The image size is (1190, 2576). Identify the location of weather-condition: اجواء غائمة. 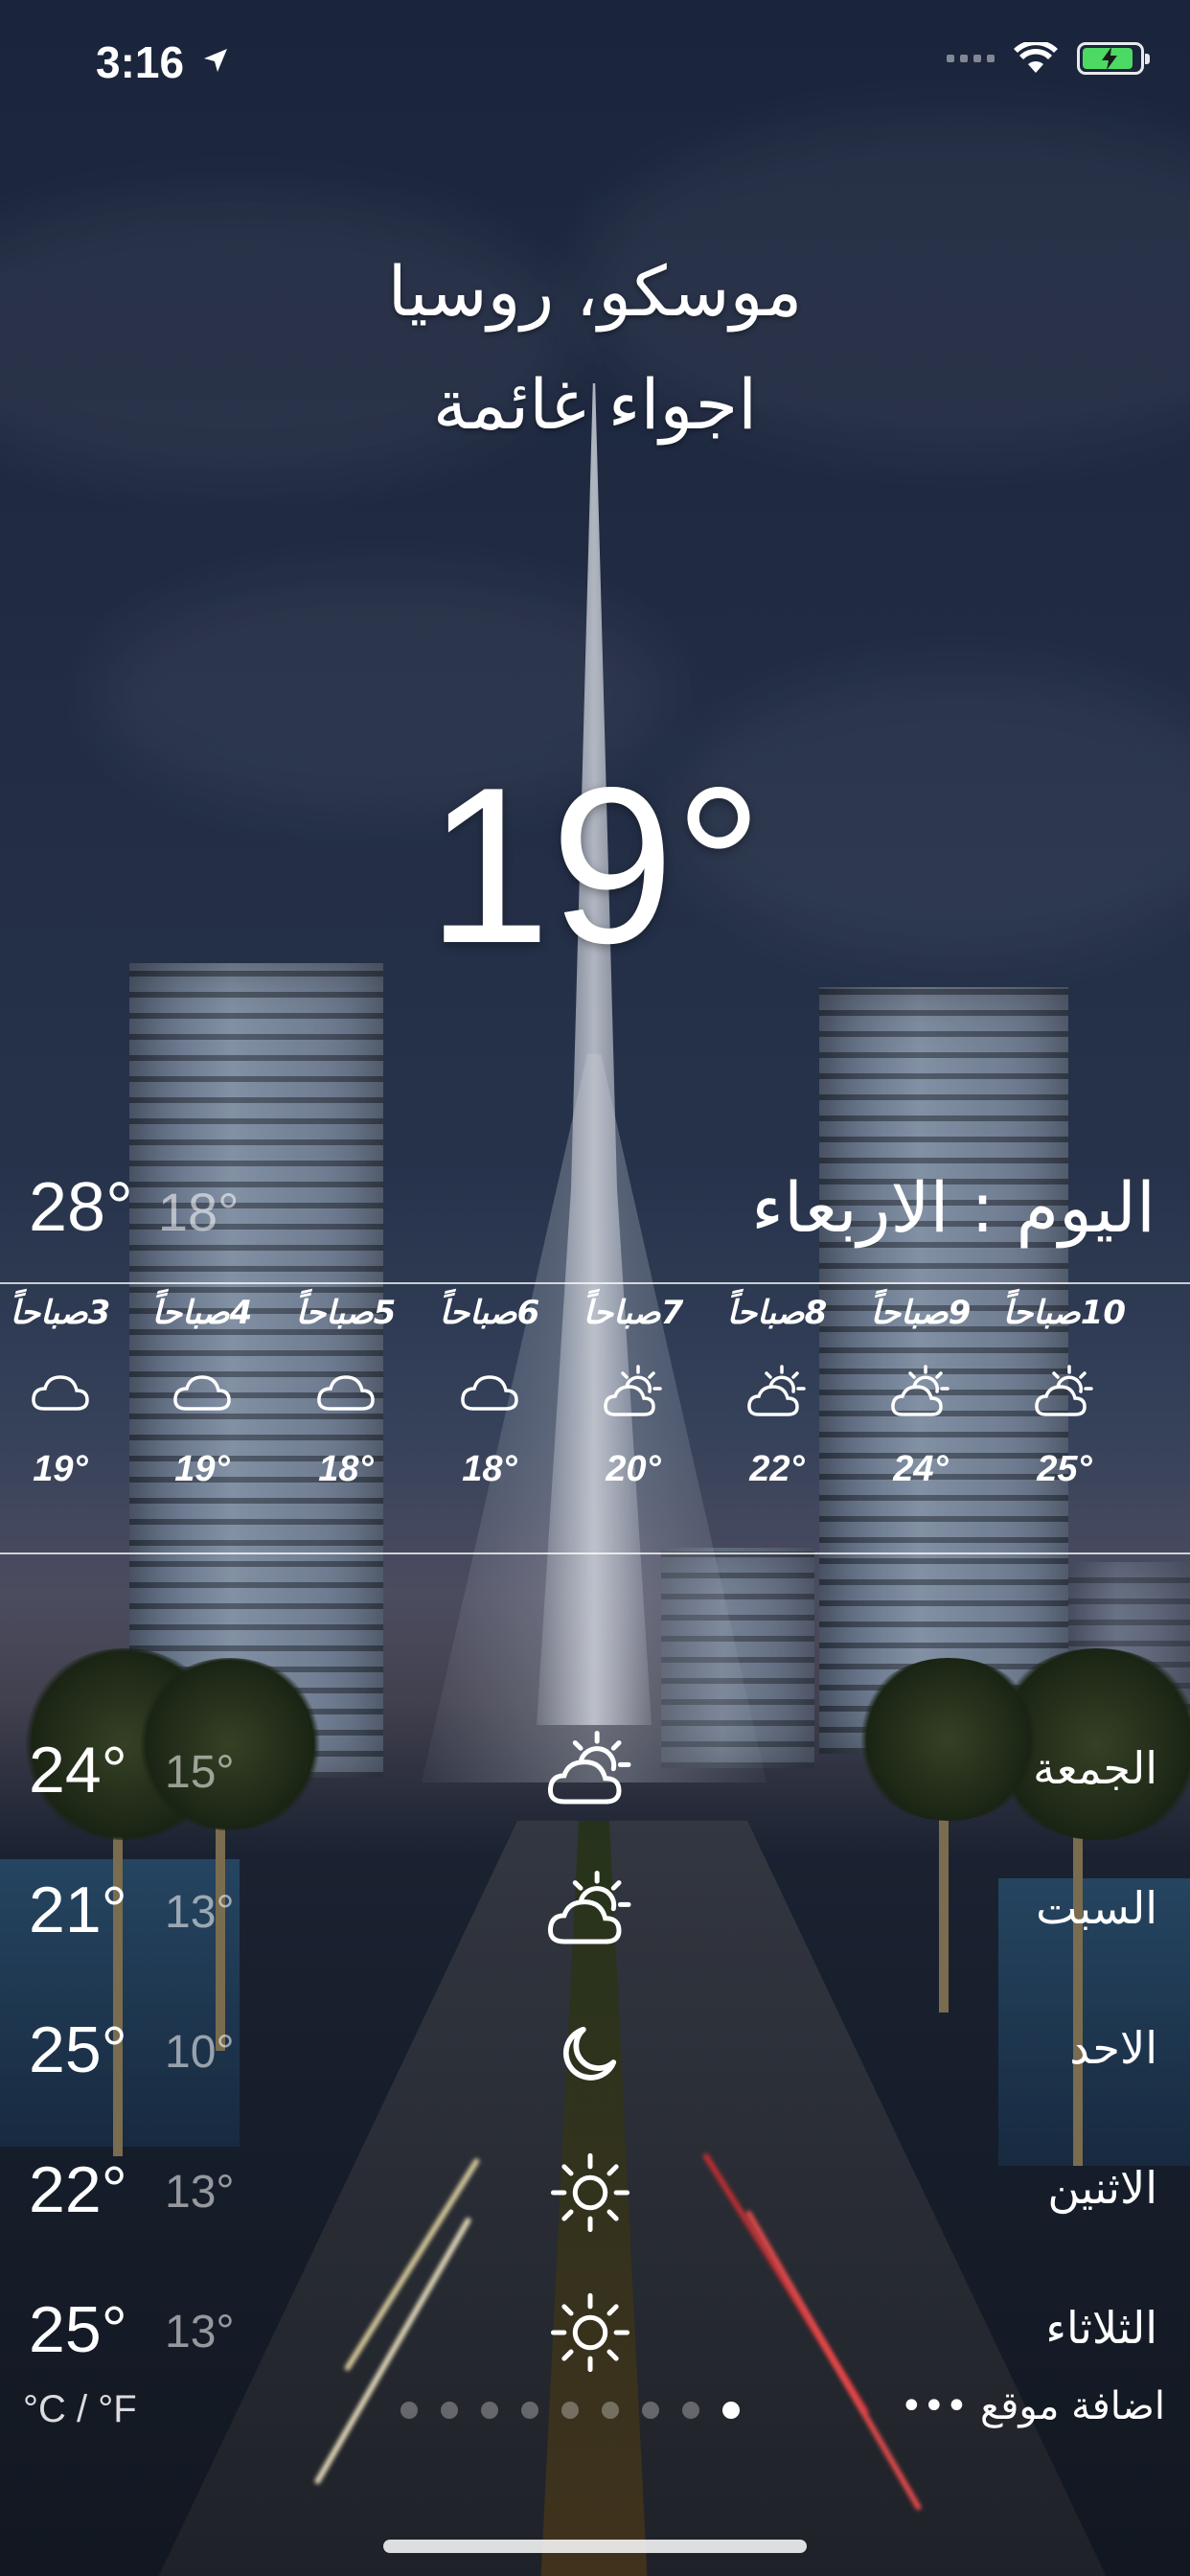
(595, 404).